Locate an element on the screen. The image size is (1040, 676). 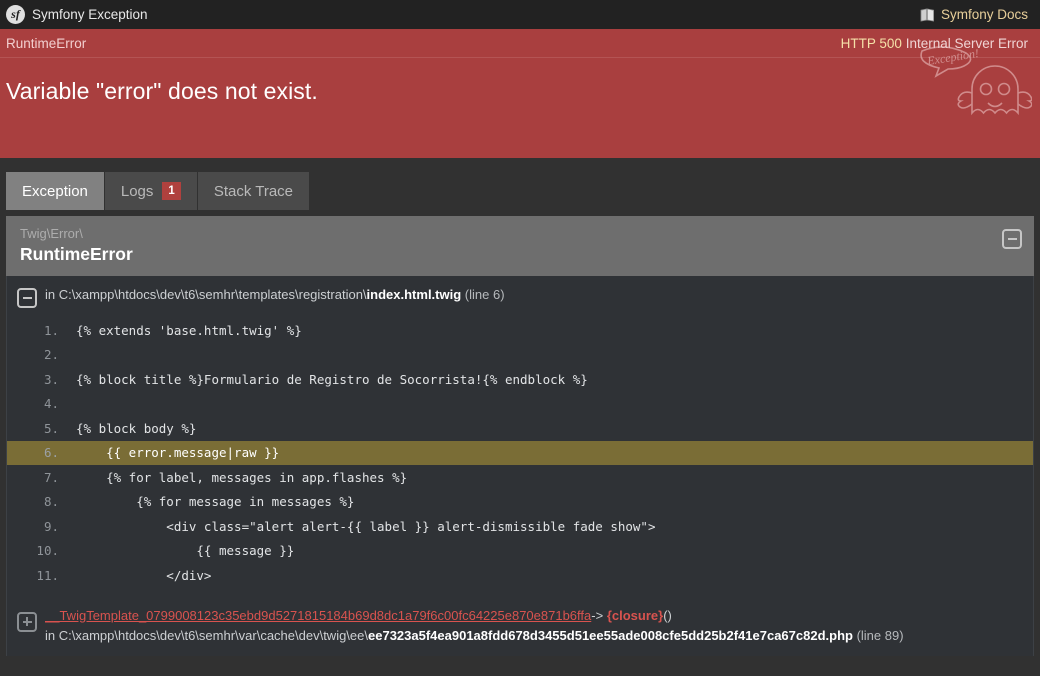
code-line: 6. {{ error.message|raw }} is located at coordinates (520, 452).